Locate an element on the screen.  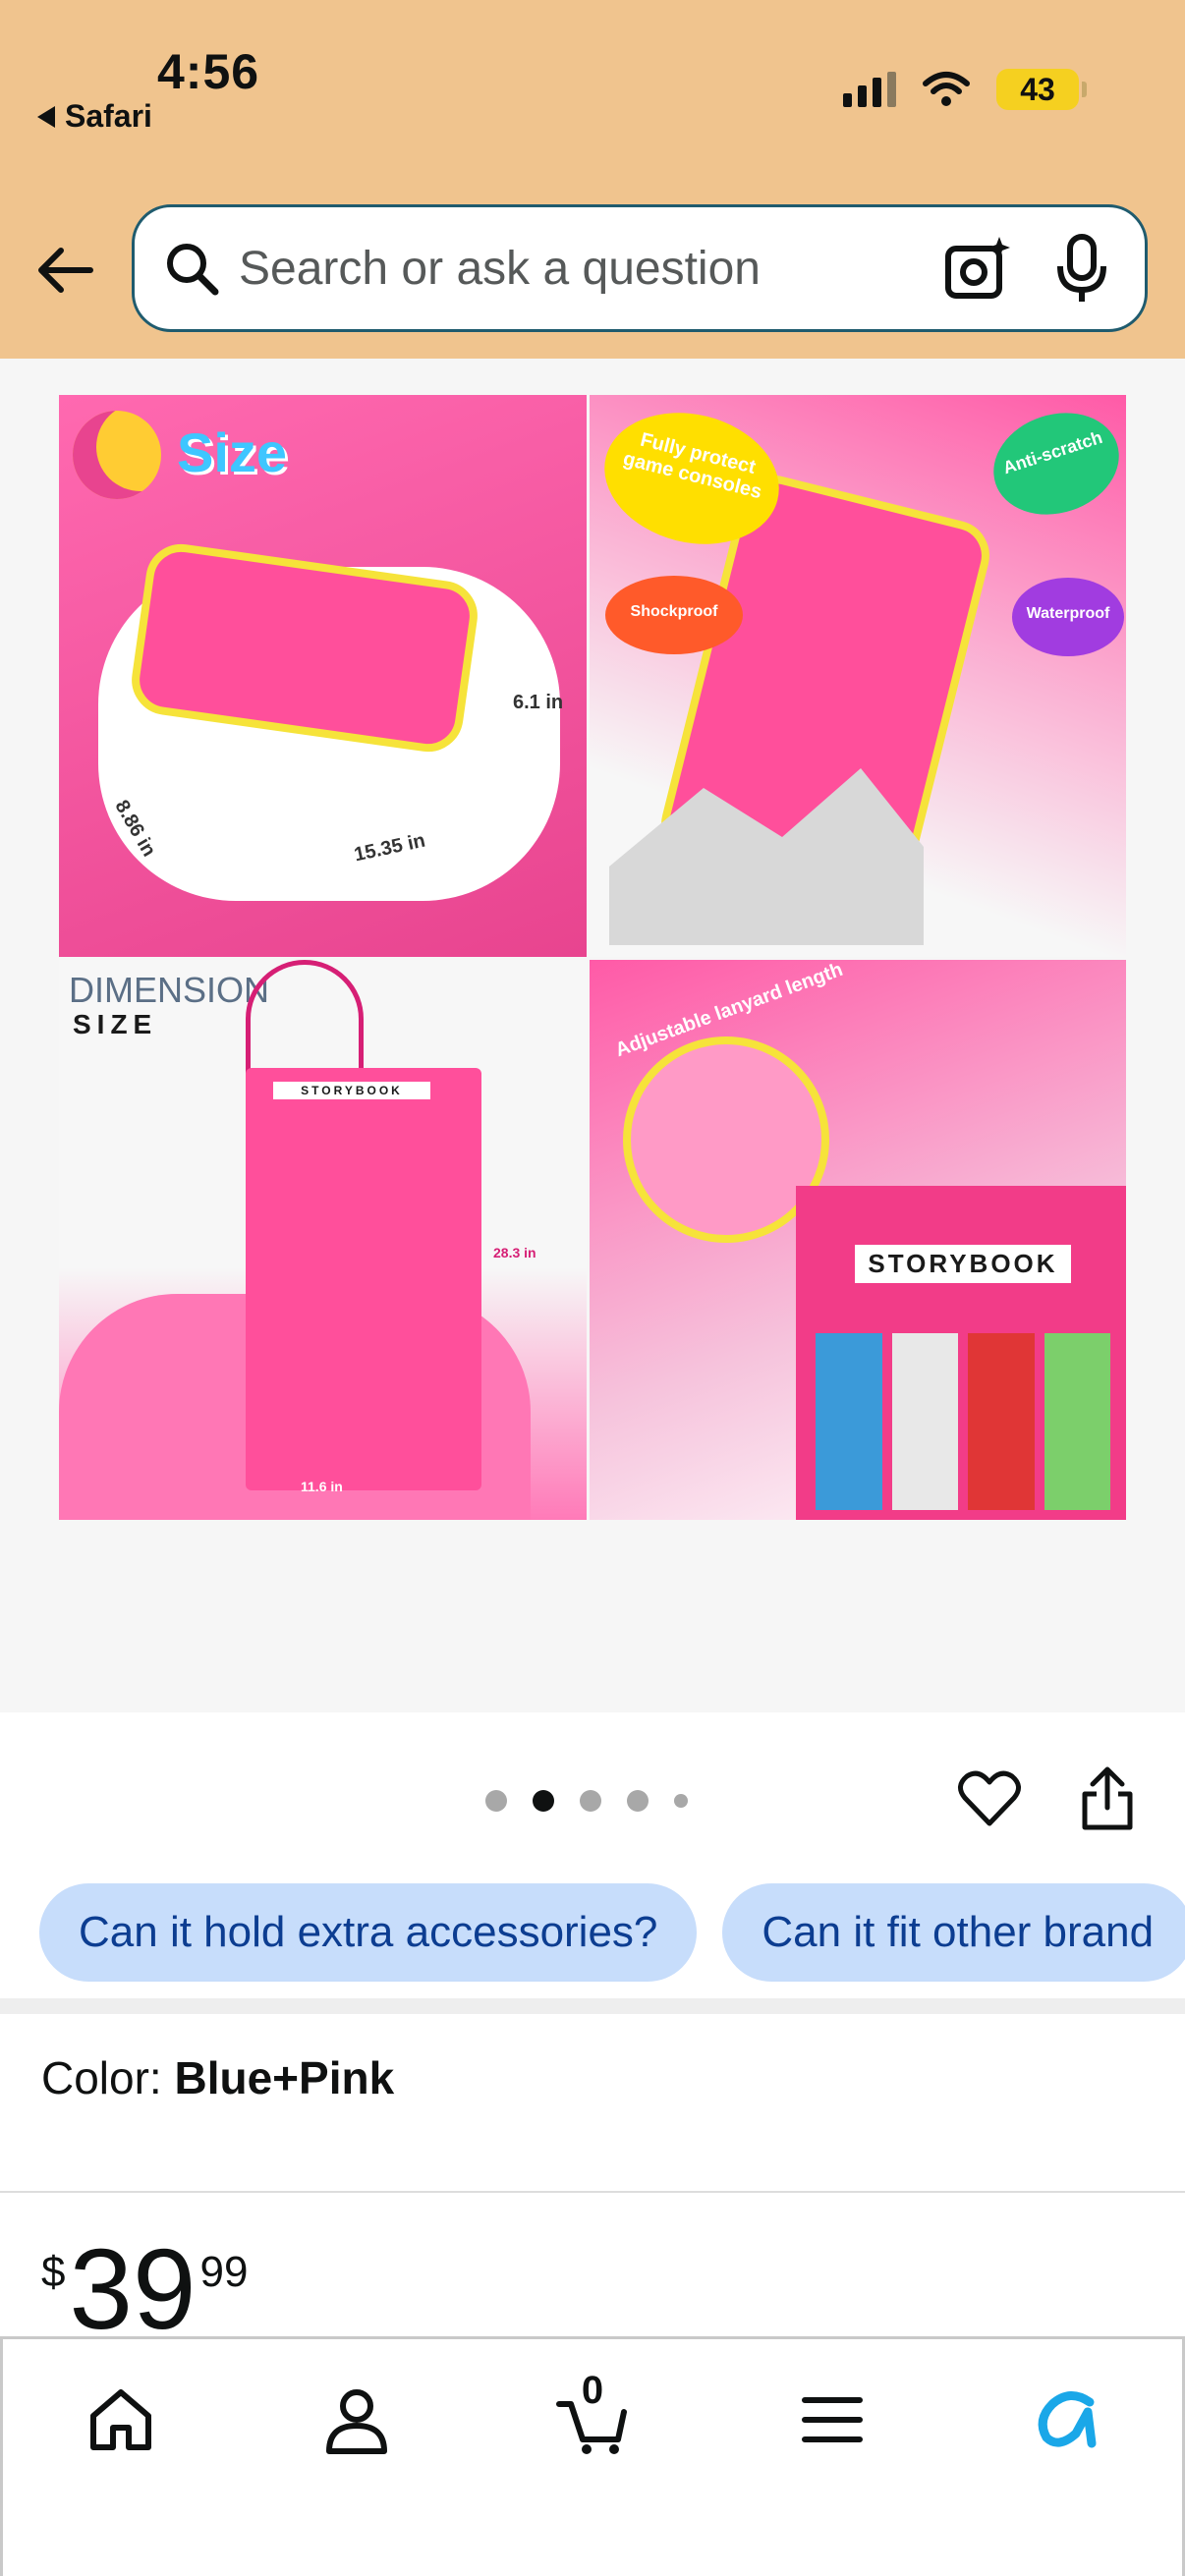
rufus-assistant-icon is located at coordinates (1068, 2419).